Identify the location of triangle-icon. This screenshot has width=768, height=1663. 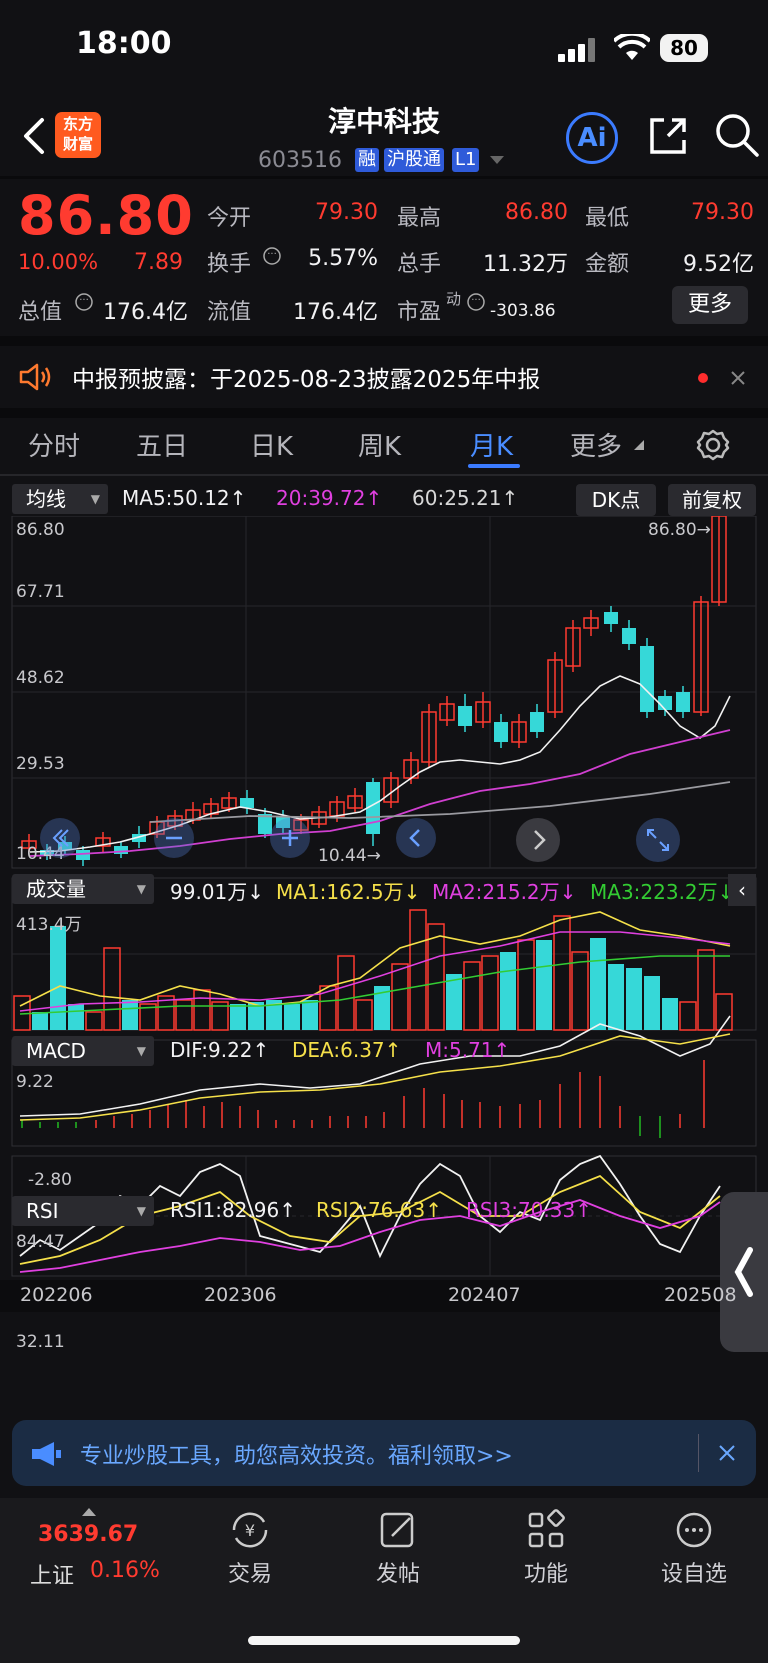
(639, 445).